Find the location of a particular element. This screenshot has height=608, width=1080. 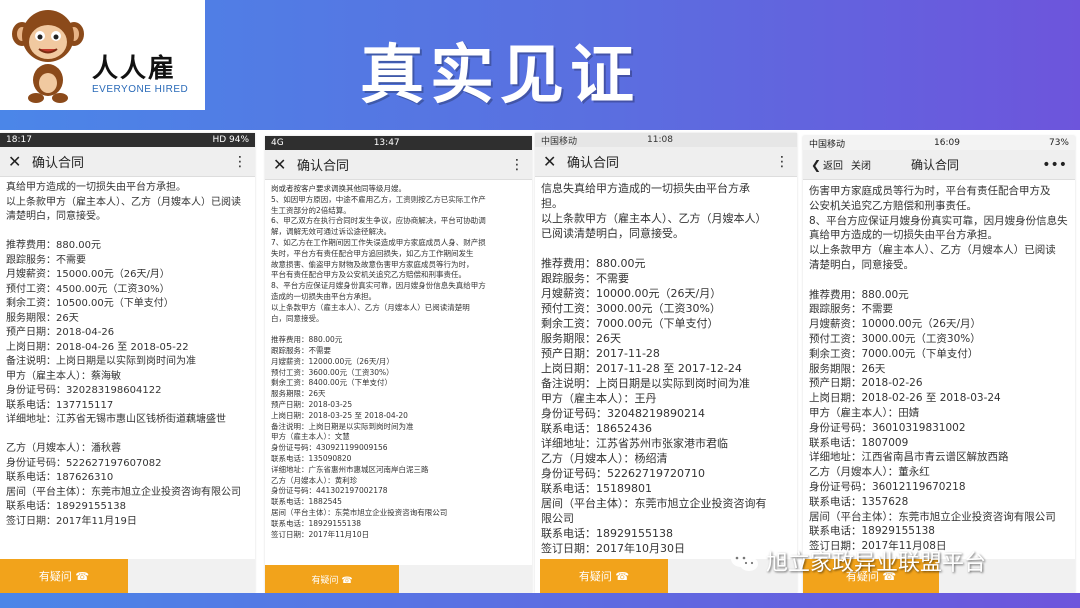

brand-name-en: EVERYONE HIRED is located at coordinates (140, 89).